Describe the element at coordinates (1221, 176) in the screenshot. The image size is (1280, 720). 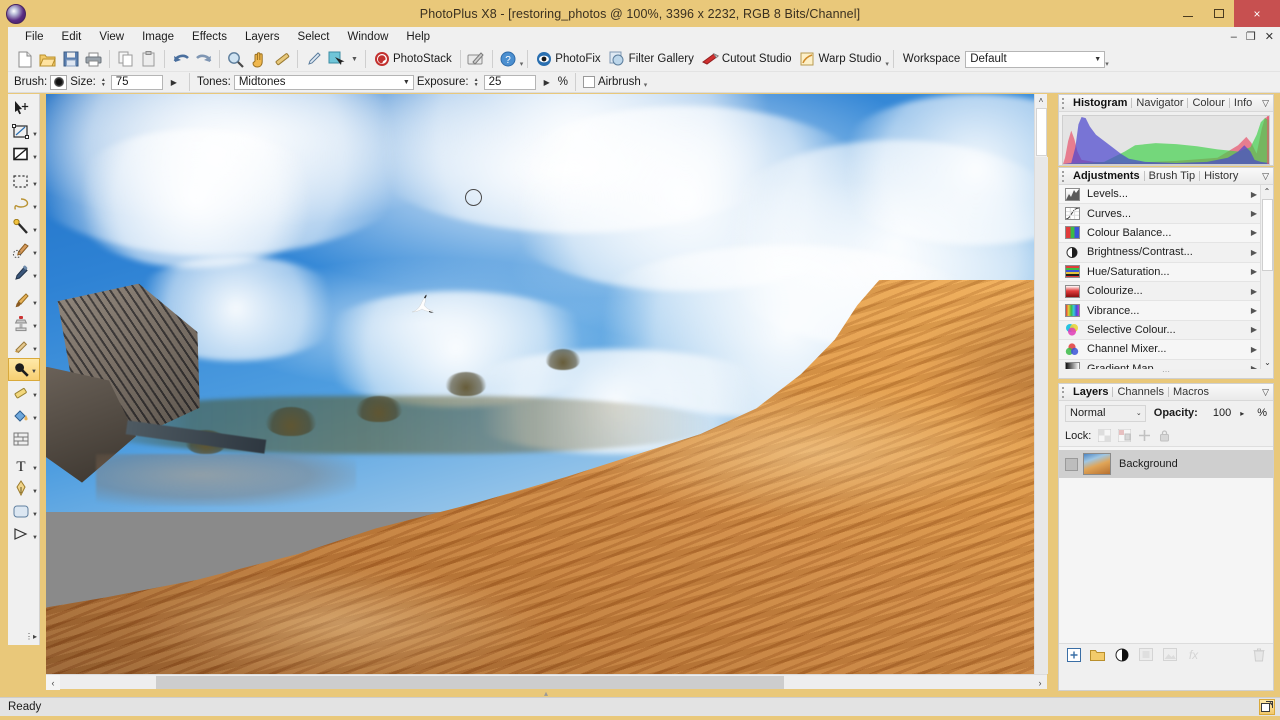
I see `tab-history: History` at that location.